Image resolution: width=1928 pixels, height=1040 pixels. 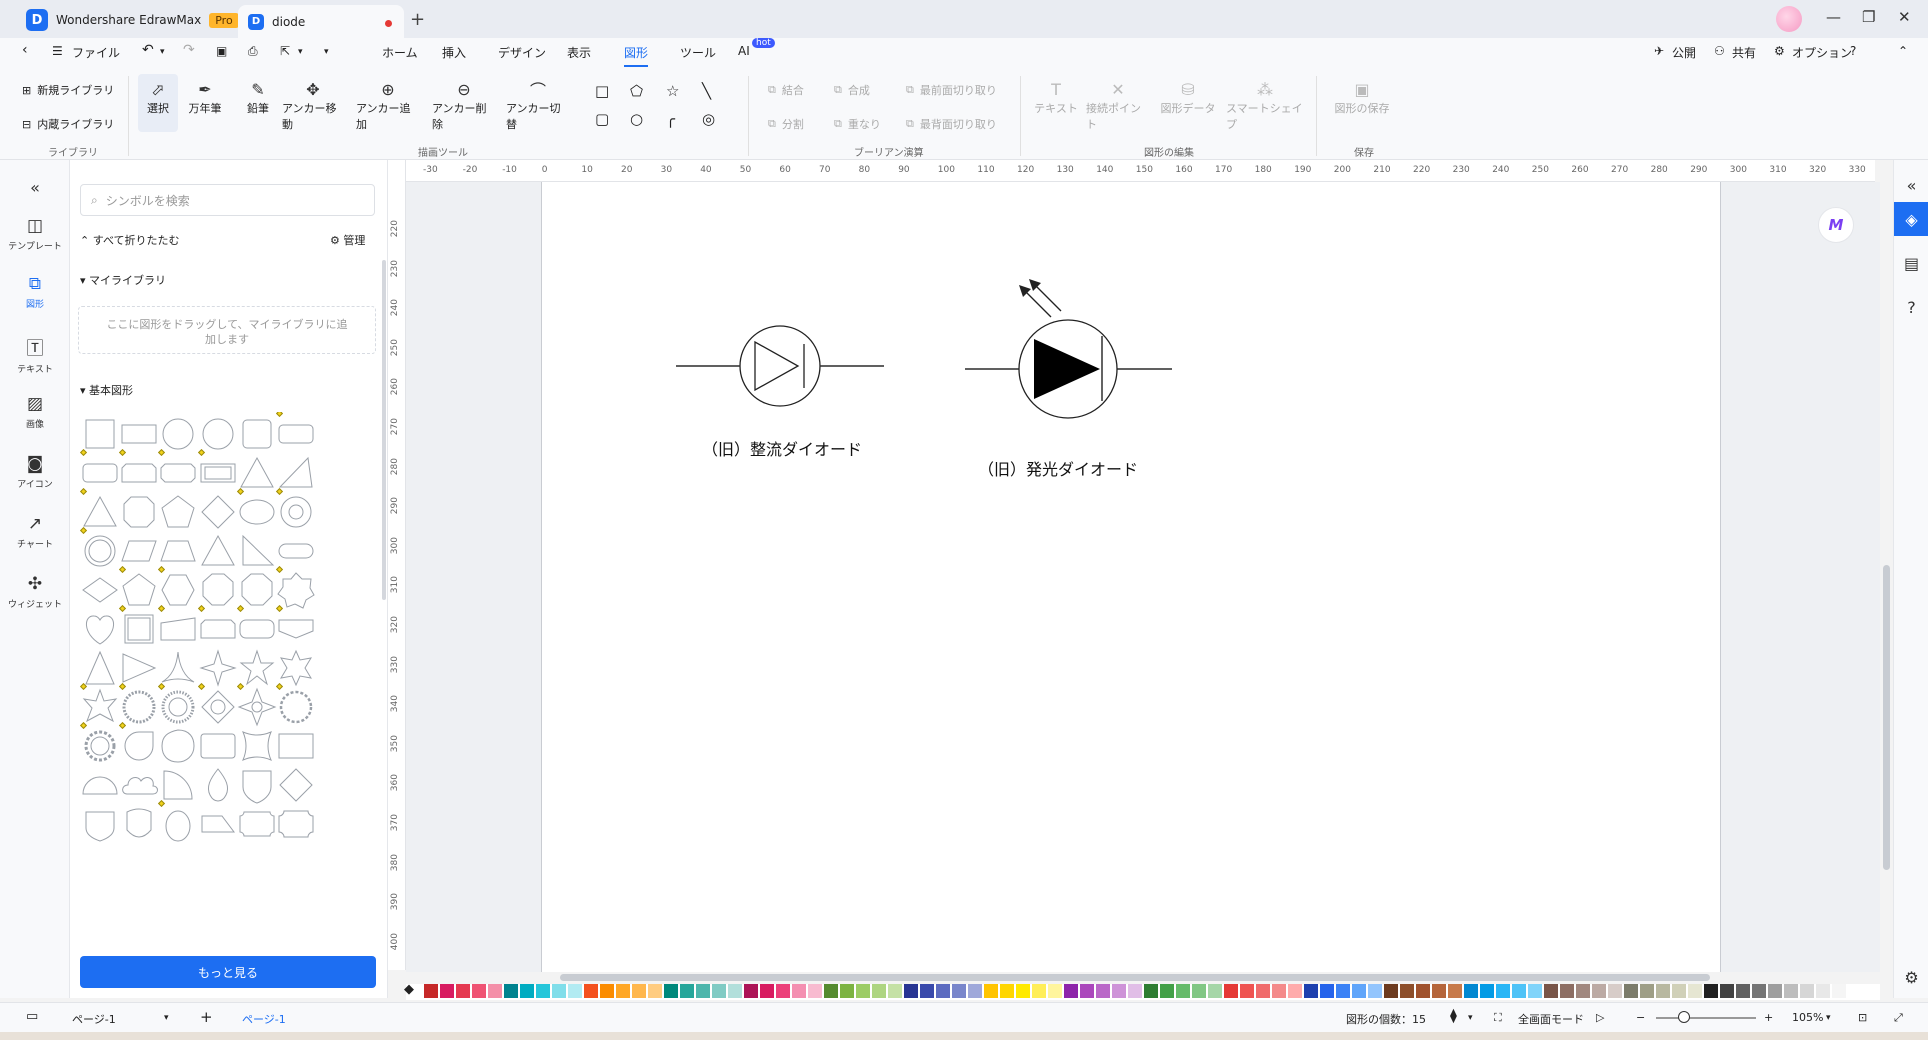 I want to click on collapse-ribbon-icon: ⌃, so click(x=1903, y=51).